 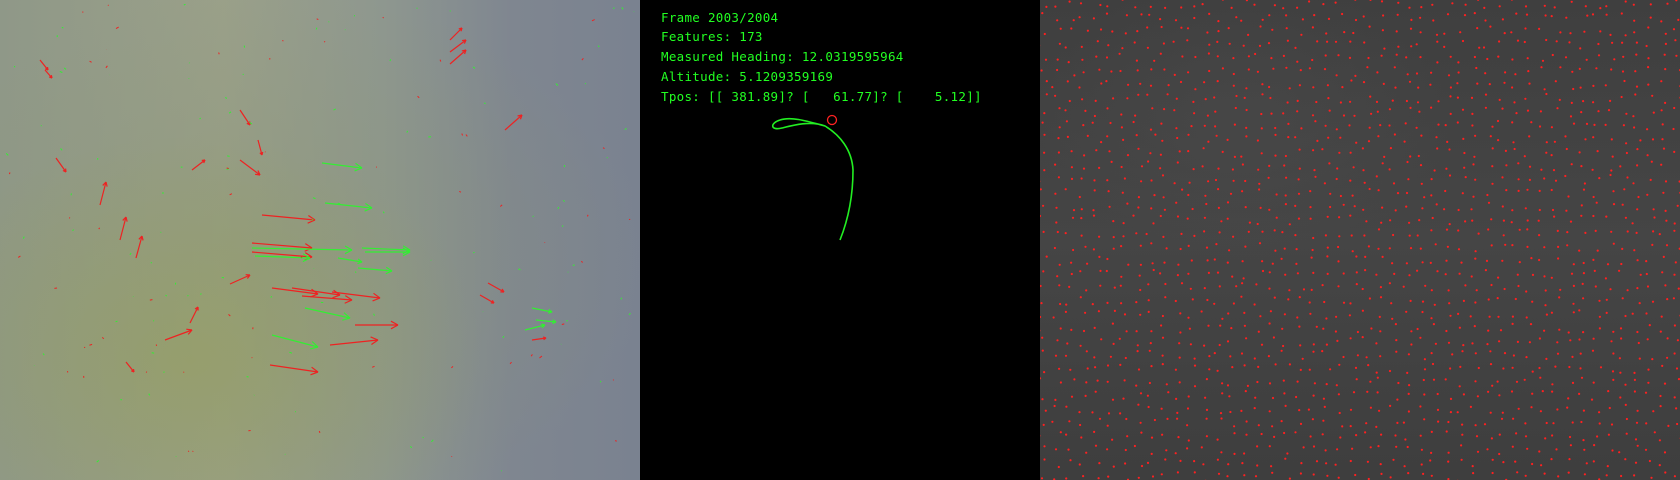 What do you see at coordinates (546, 322) in the screenshot?
I see `flow-vector` at bounding box center [546, 322].